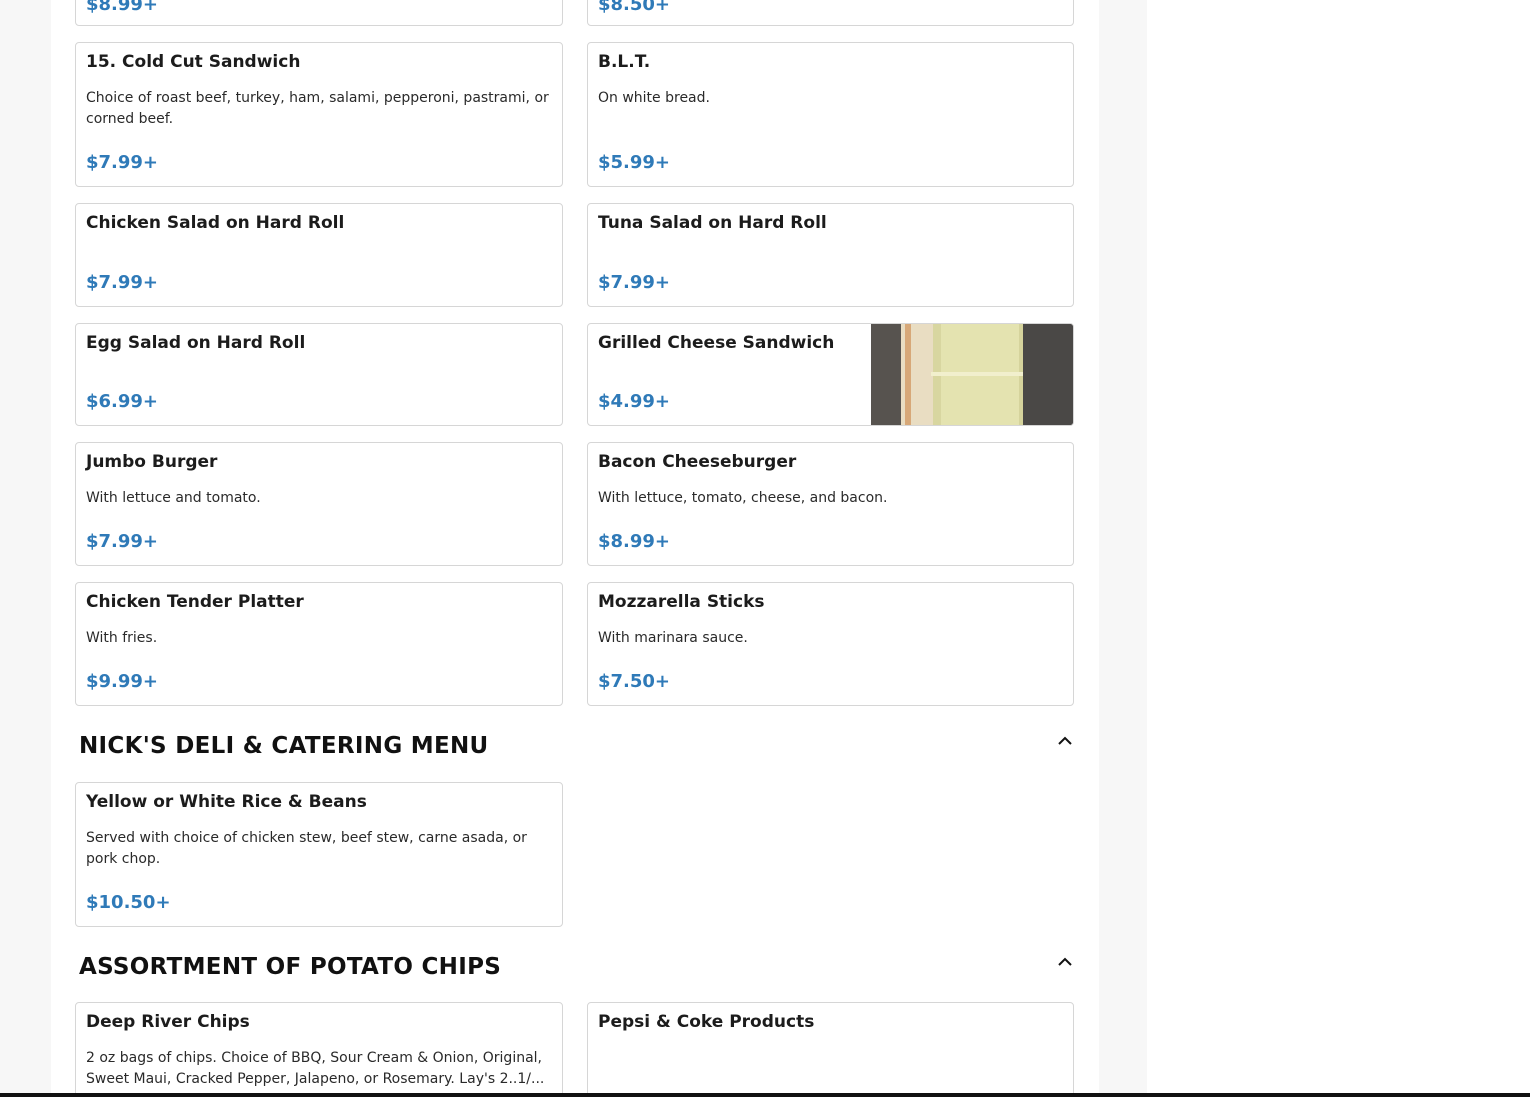 This screenshot has height=1097, width=1530. I want to click on grilled-cheese-photo, so click(972, 374).